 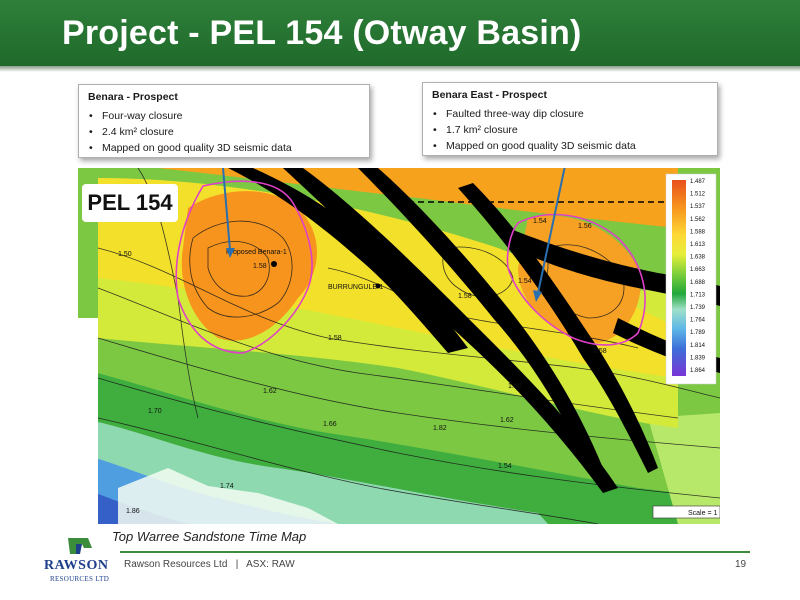 What do you see at coordinates (702, 513) in the screenshot?
I see `scale-label: Scale = 1` at bounding box center [702, 513].